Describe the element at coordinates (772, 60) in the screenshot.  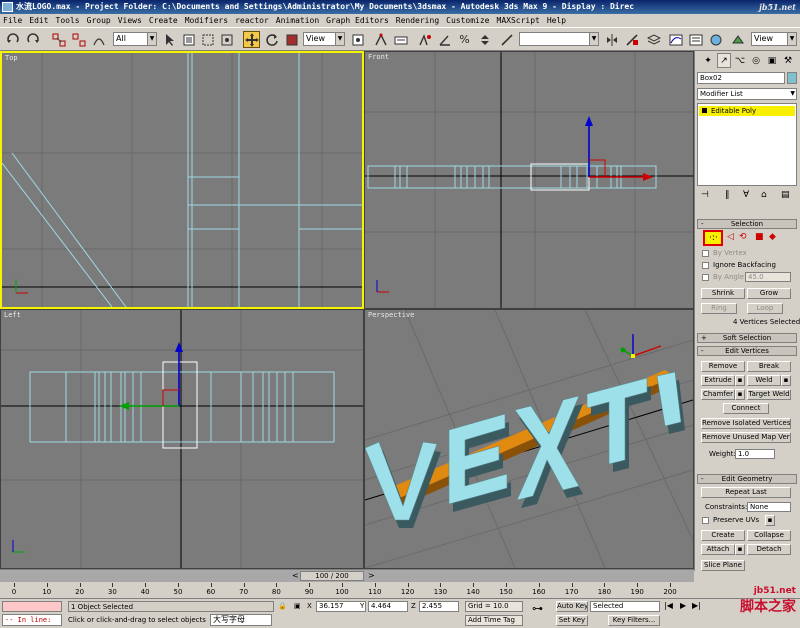
I see `display-tab-icon: ▣` at that location.